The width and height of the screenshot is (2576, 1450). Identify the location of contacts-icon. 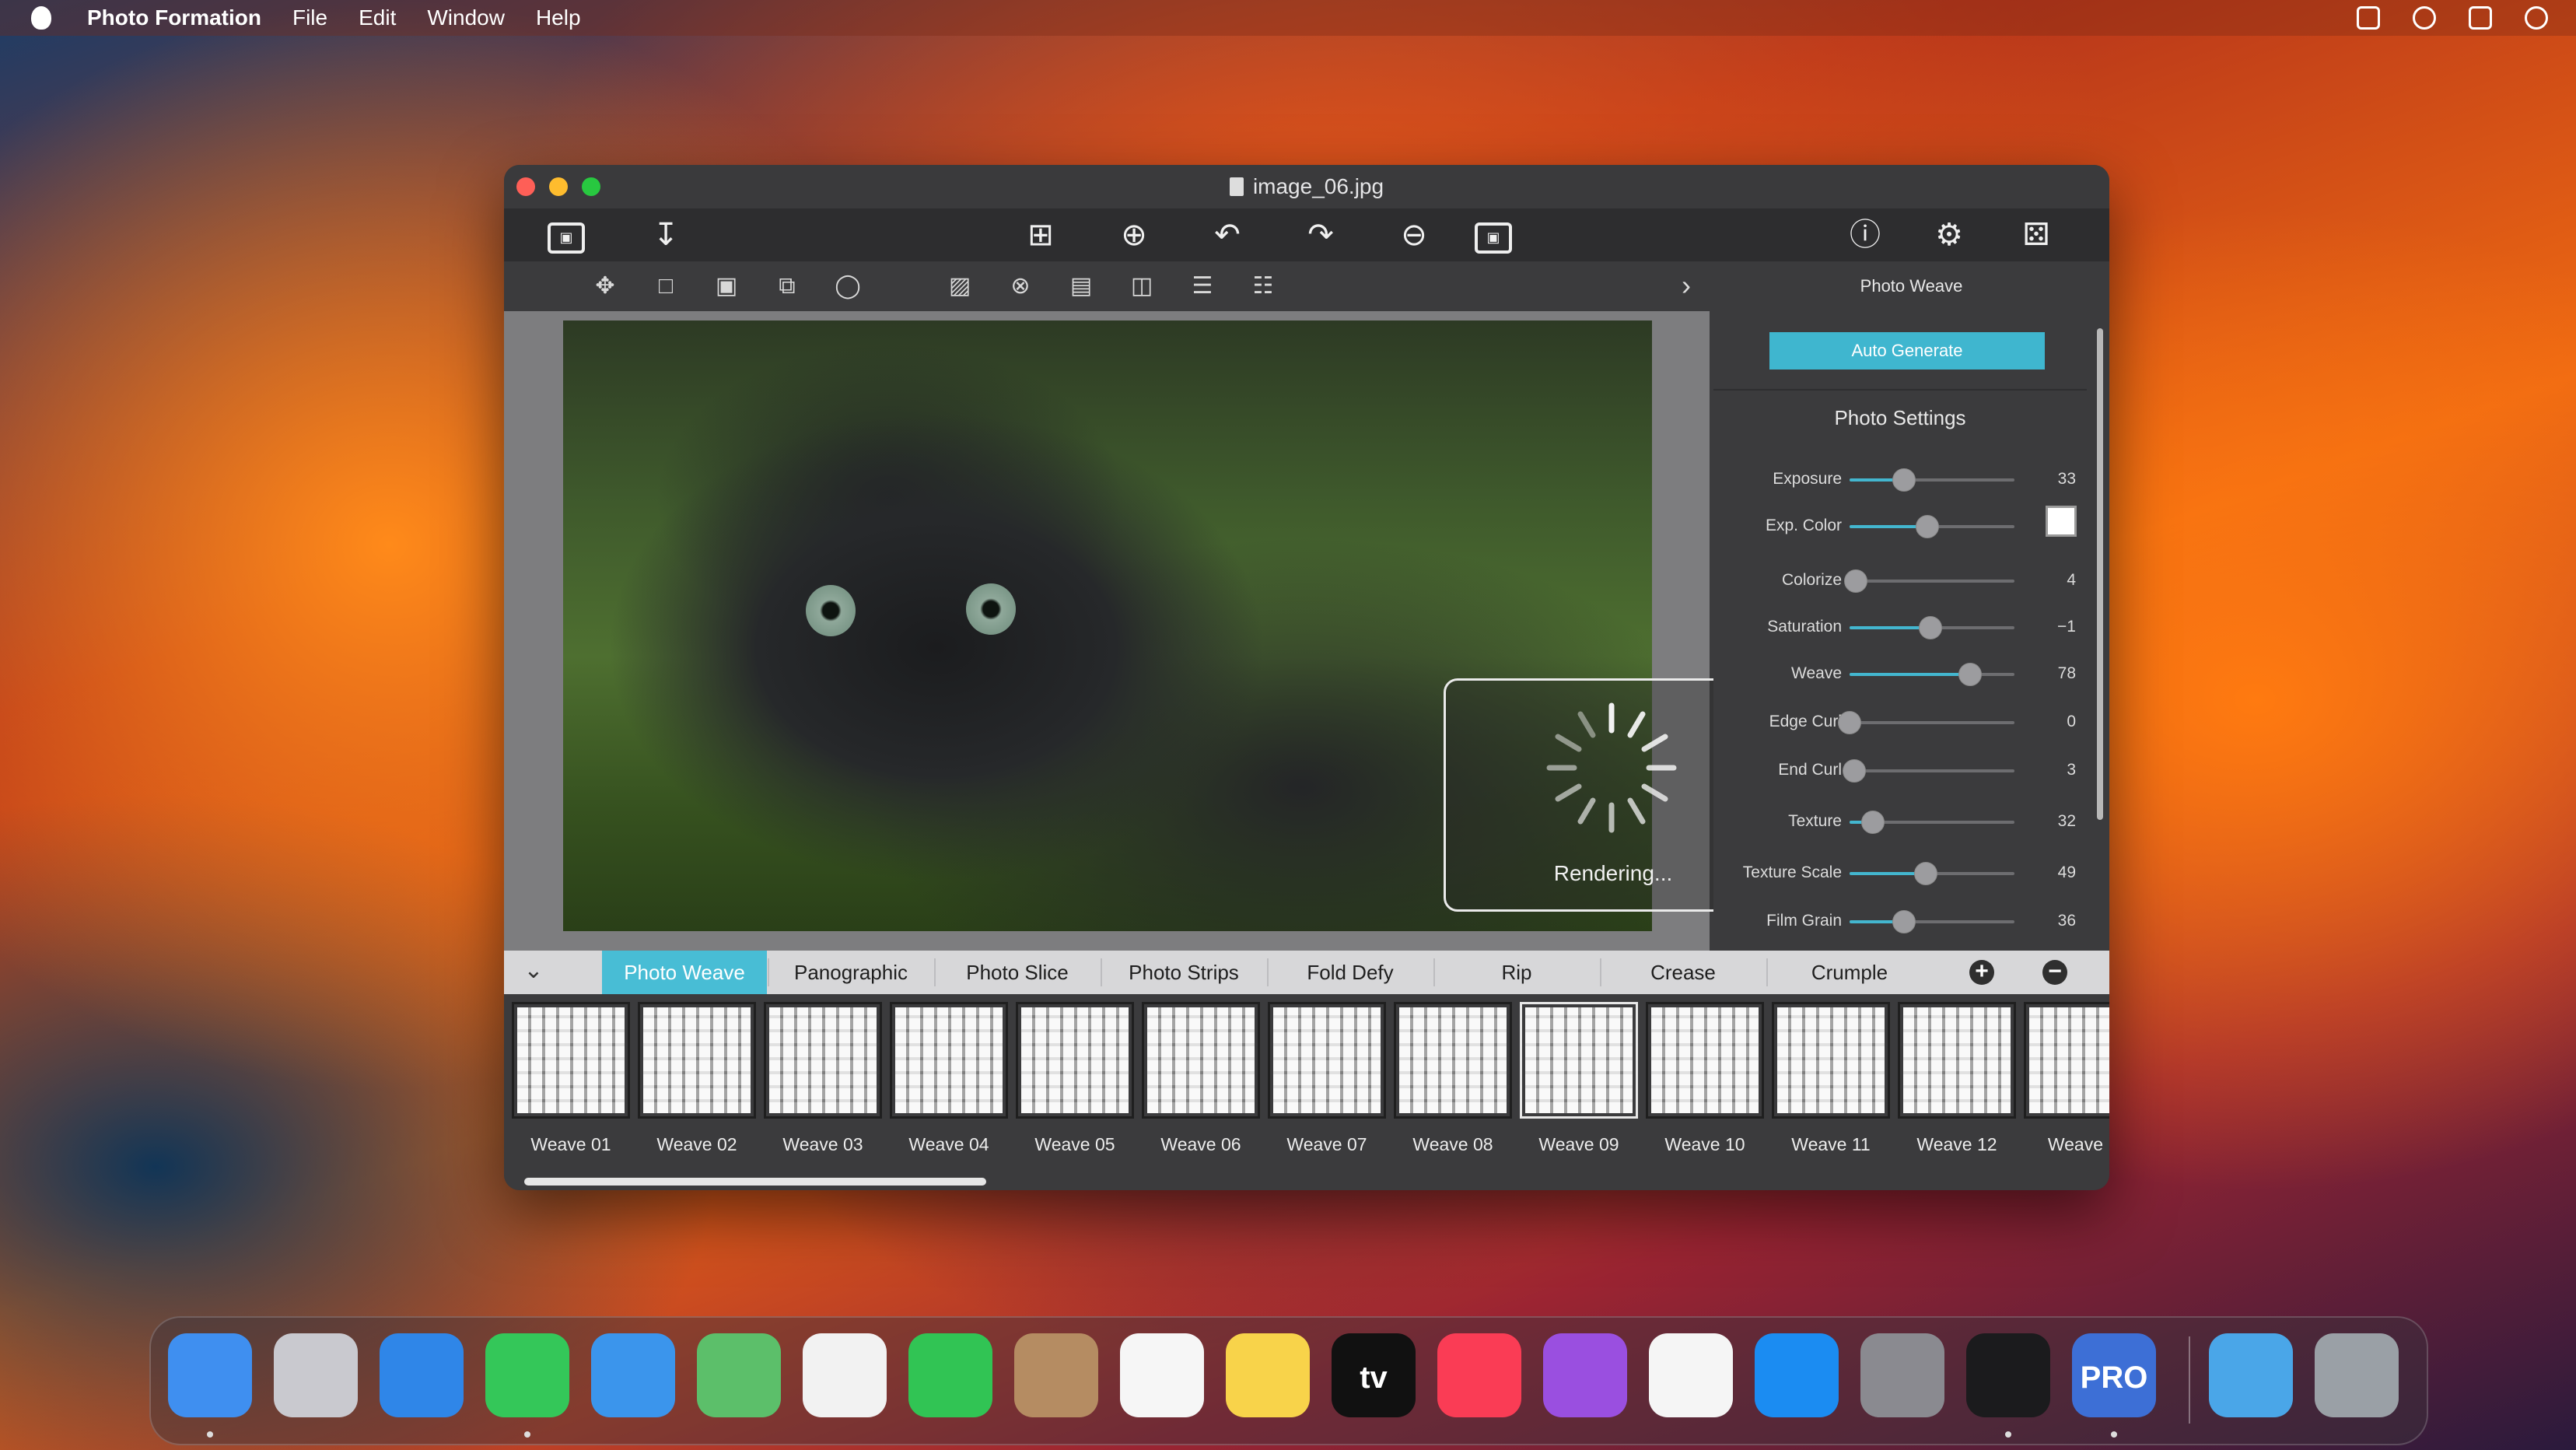
(1056, 1375).